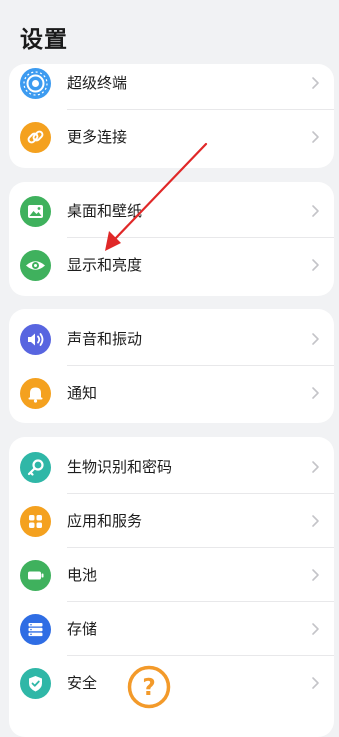 This screenshot has height=737, width=339. I want to click on settings-item-apps-services: 应用和服务, so click(171, 521).